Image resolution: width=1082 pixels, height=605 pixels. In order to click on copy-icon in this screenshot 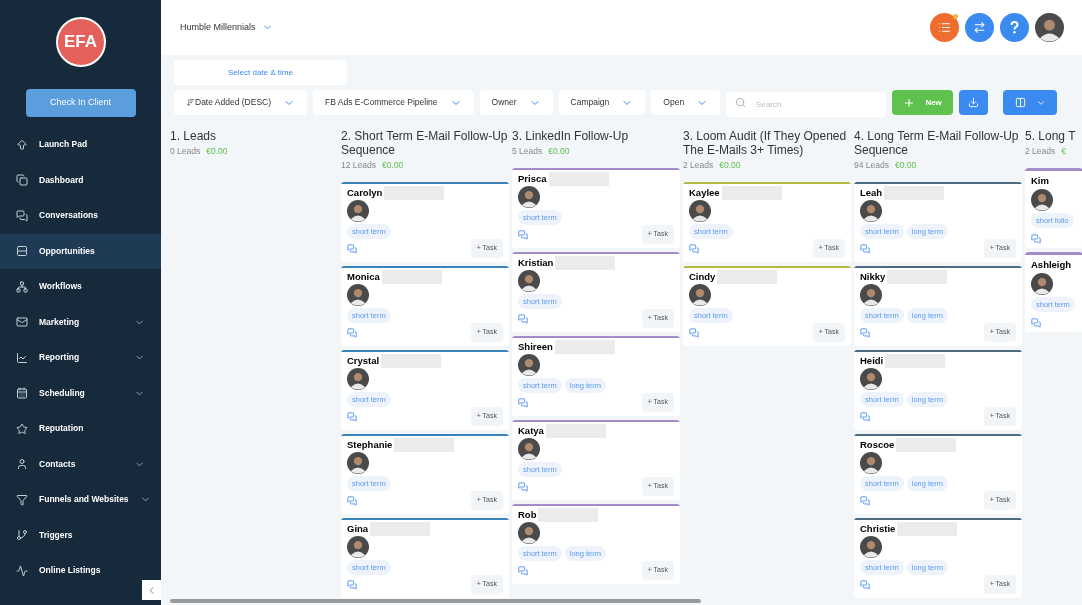, I will do `click(22, 180)`.